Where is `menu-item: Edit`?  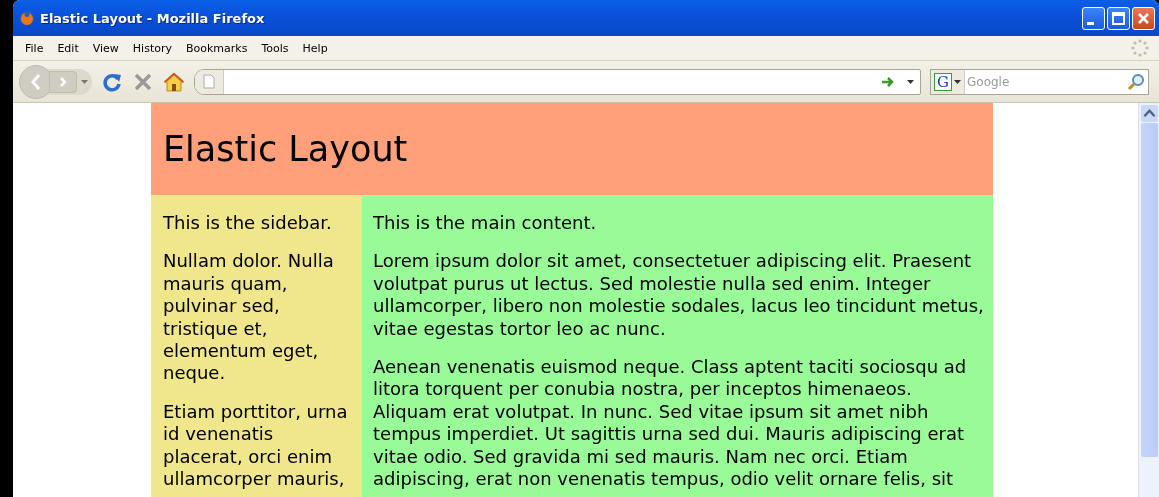 menu-item: Edit is located at coordinates (68, 48).